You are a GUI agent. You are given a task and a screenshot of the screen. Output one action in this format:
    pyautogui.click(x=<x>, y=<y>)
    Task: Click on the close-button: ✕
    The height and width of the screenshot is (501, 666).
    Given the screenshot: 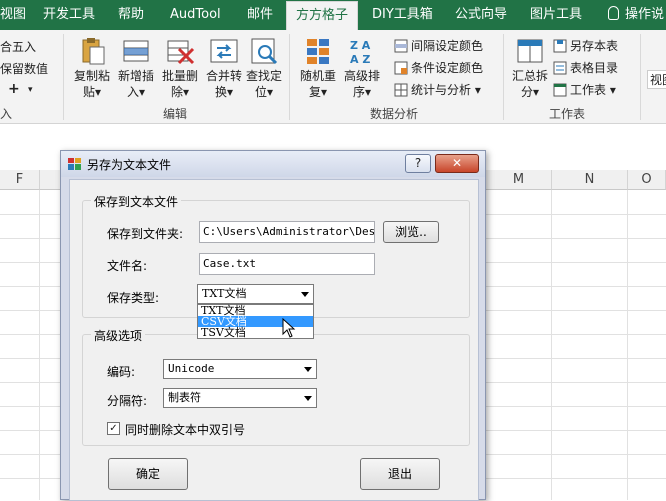 What is the action you would take?
    pyautogui.click(x=457, y=163)
    